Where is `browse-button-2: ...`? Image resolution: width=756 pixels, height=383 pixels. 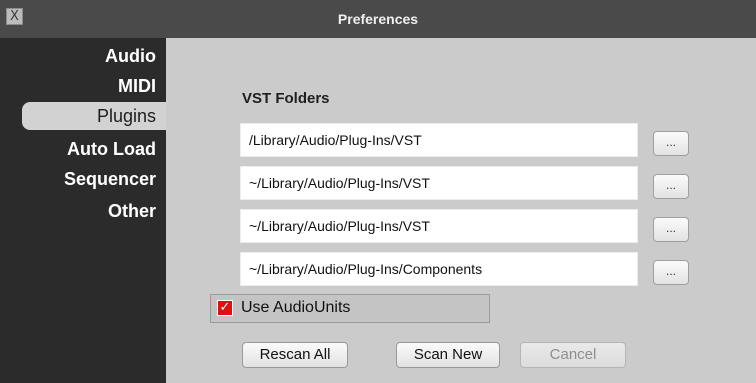 browse-button-2: ... is located at coordinates (671, 186).